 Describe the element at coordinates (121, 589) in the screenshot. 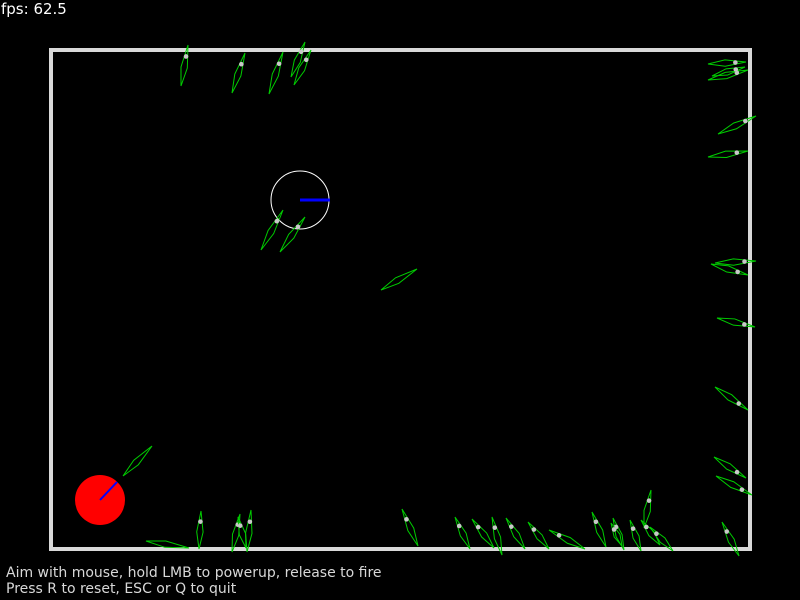

I see `instruction-line-controls: Press R to reset, ESC or Q to quit` at that location.